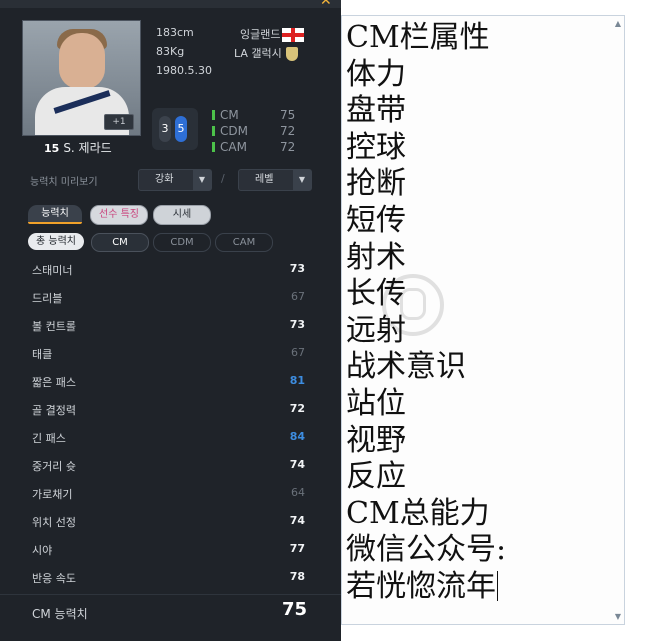 The height and width of the screenshot is (641, 671). I want to click on editor-line-text: 远射, so click(376, 330).